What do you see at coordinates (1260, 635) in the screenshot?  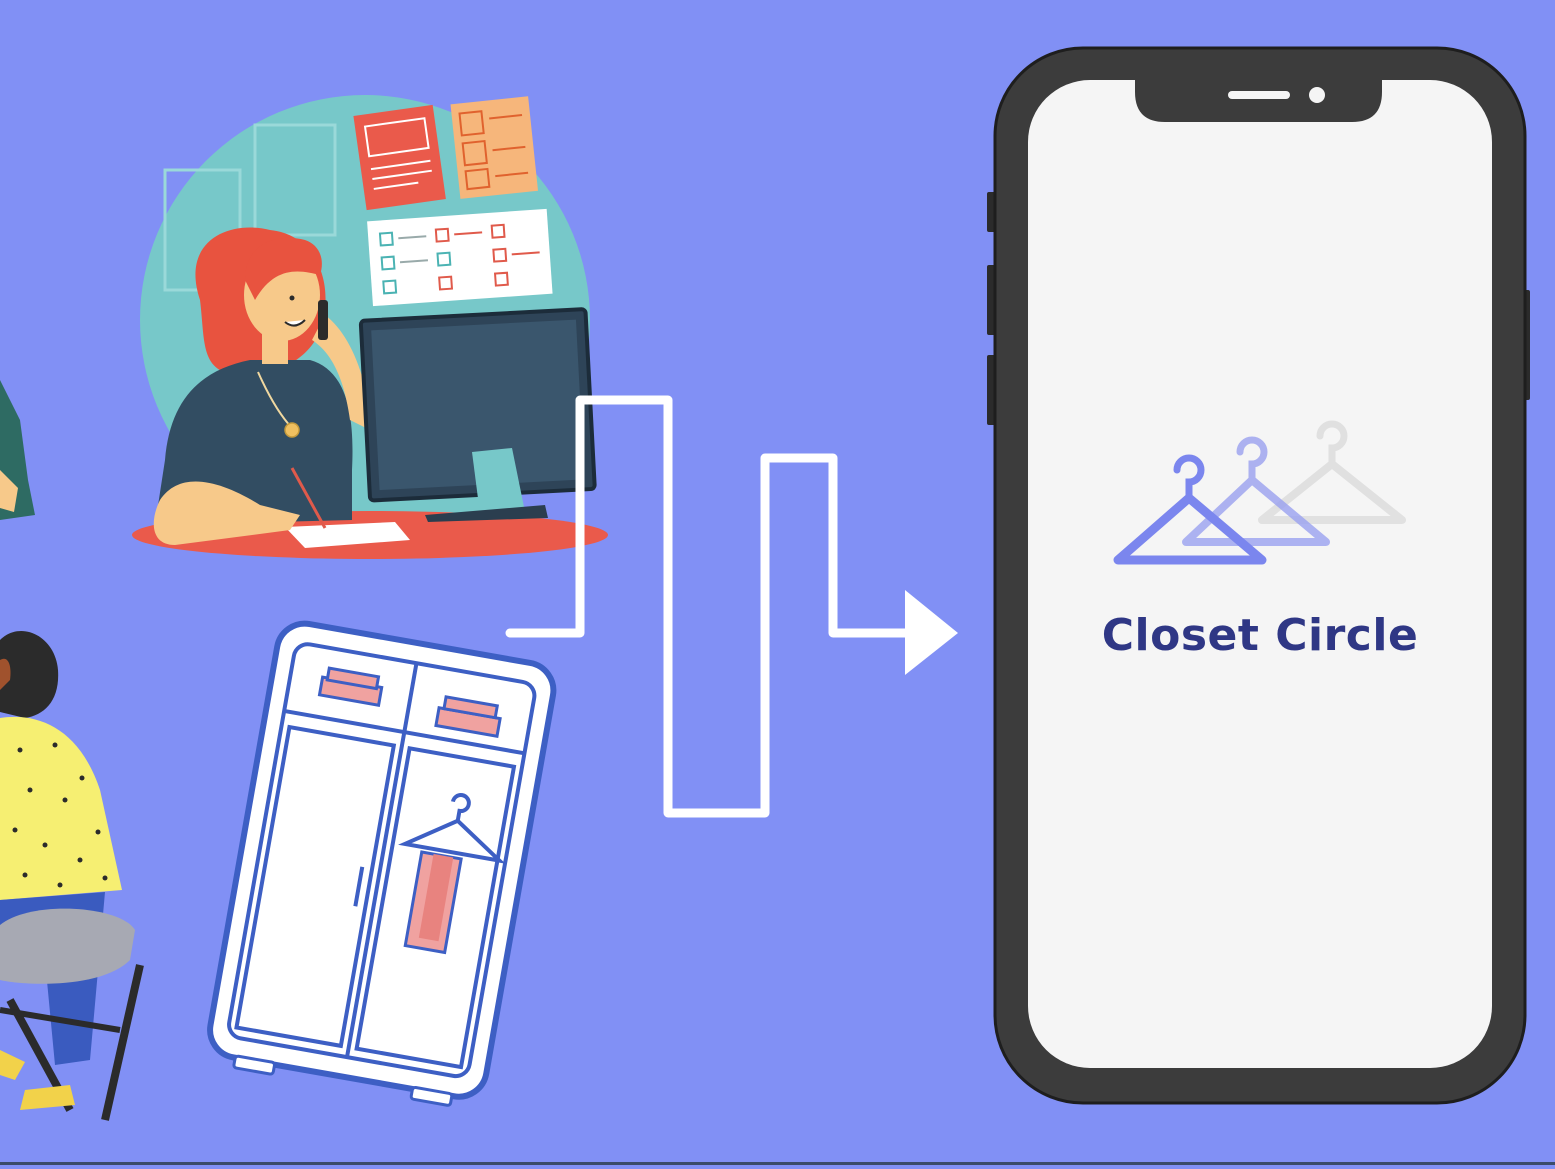 I see `app-name: Closet Circle` at bounding box center [1260, 635].